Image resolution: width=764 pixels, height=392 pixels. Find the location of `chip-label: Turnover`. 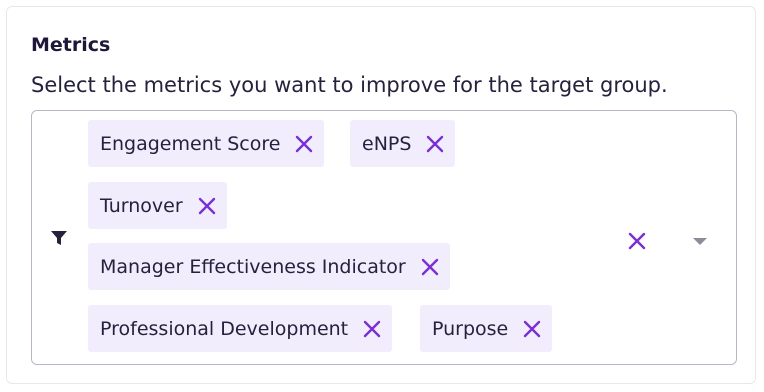

chip-label: Turnover is located at coordinates (141, 205).